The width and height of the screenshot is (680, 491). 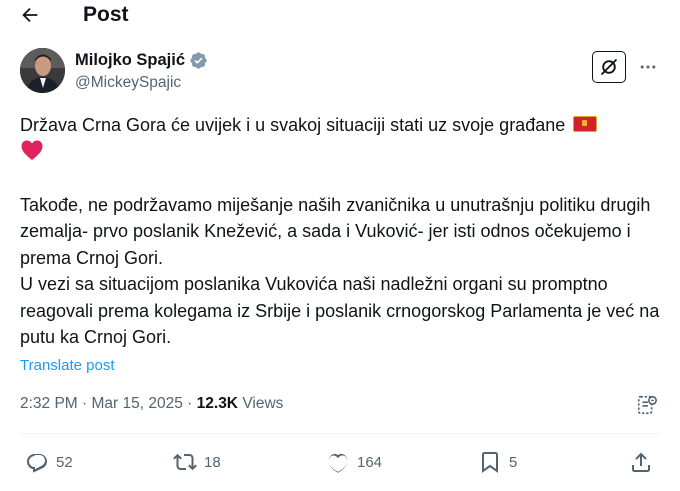 I want to click on like-count: 164, so click(x=370, y=462).